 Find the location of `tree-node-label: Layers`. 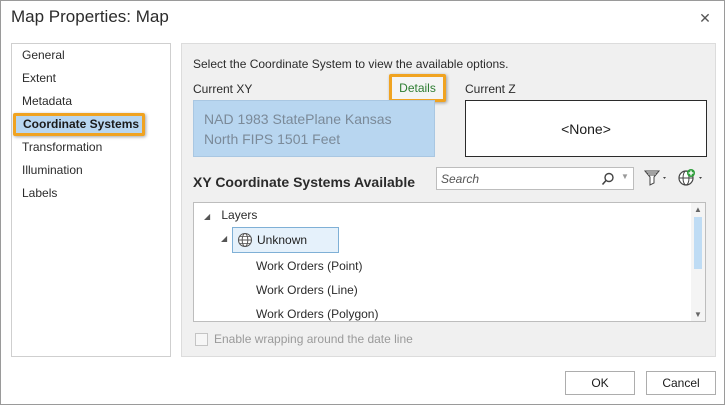

tree-node-label: Layers is located at coordinates (239, 215).